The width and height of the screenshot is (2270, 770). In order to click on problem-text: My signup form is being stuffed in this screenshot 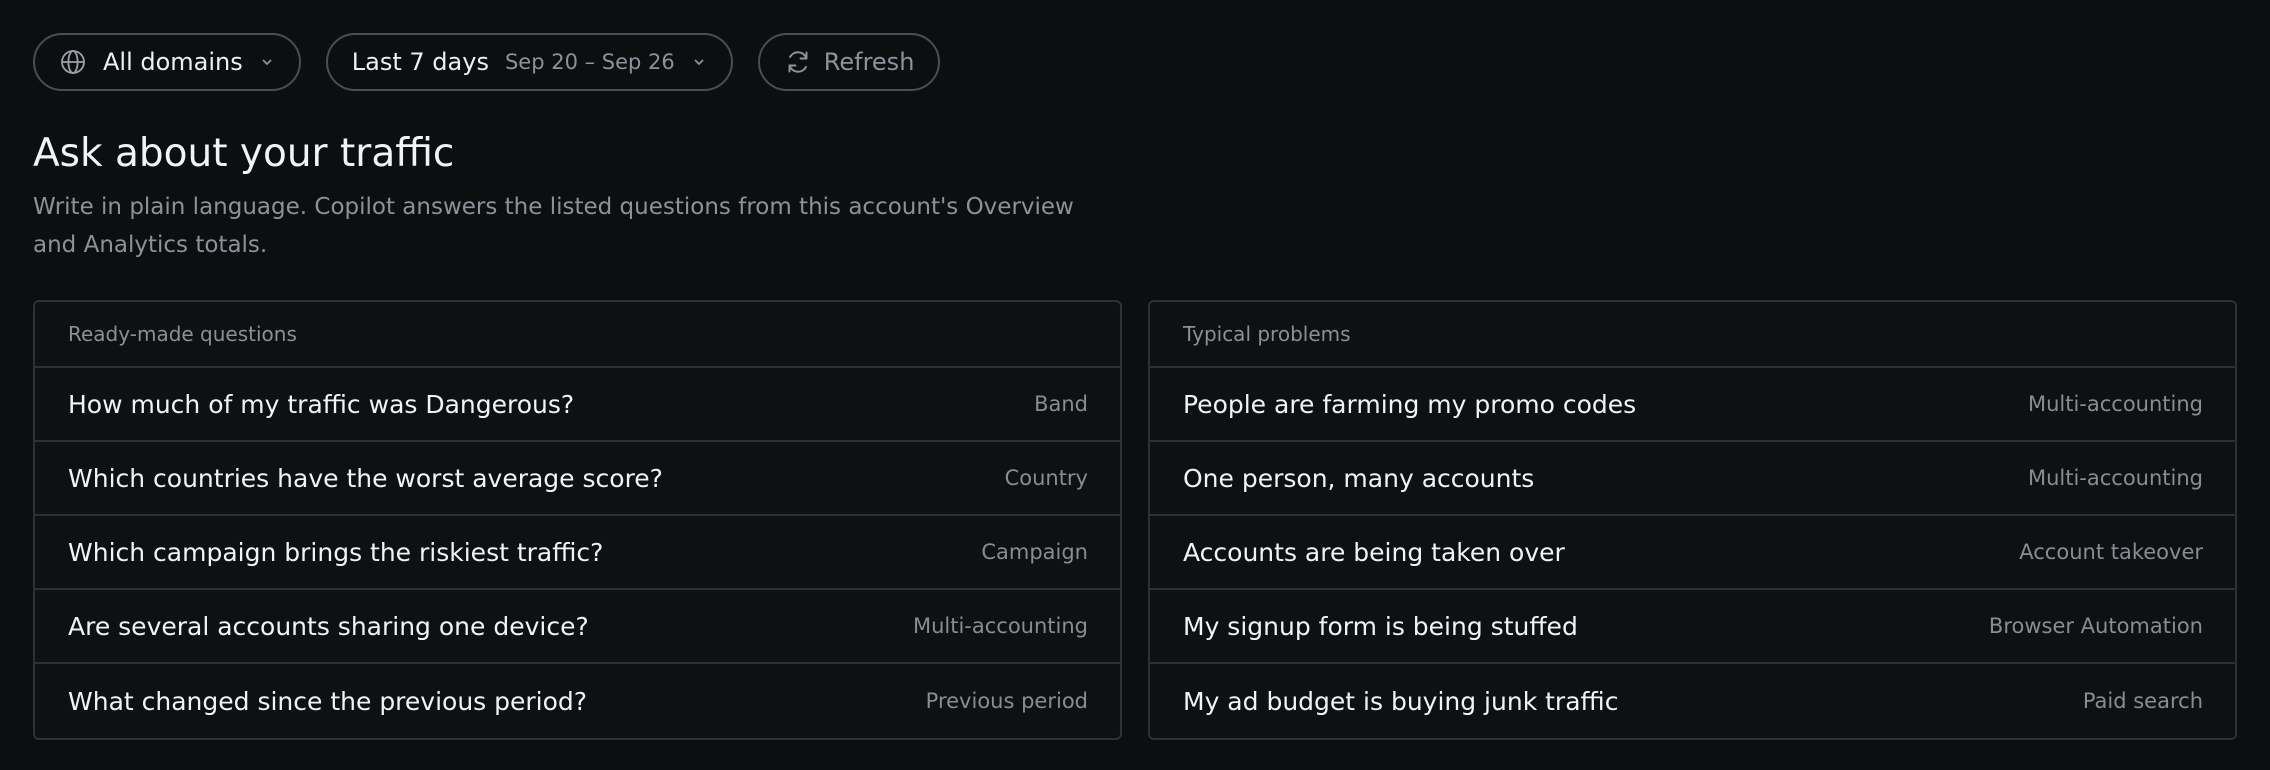, I will do `click(1380, 626)`.